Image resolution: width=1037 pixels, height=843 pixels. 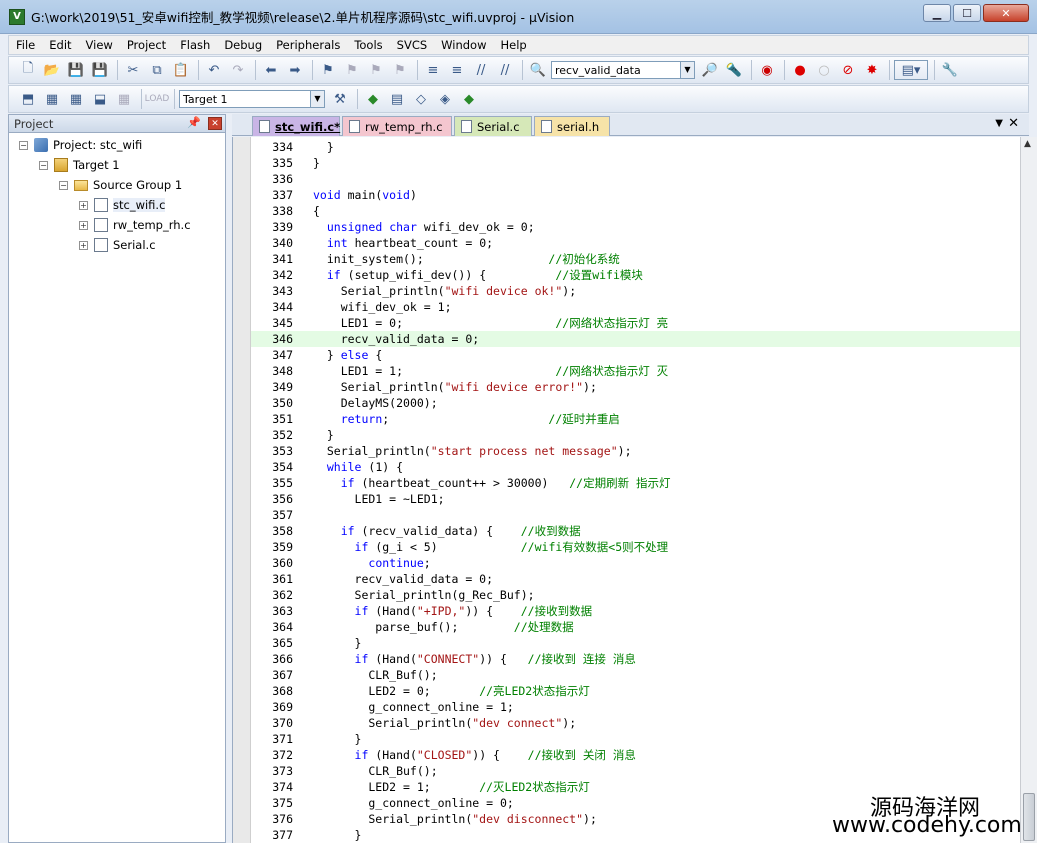 What do you see at coordinates (635, 227) in the screenshot?
I see `code-line: 339 unsigned char wifi_dev_ok = 0;` at bounding box center [635, 227].